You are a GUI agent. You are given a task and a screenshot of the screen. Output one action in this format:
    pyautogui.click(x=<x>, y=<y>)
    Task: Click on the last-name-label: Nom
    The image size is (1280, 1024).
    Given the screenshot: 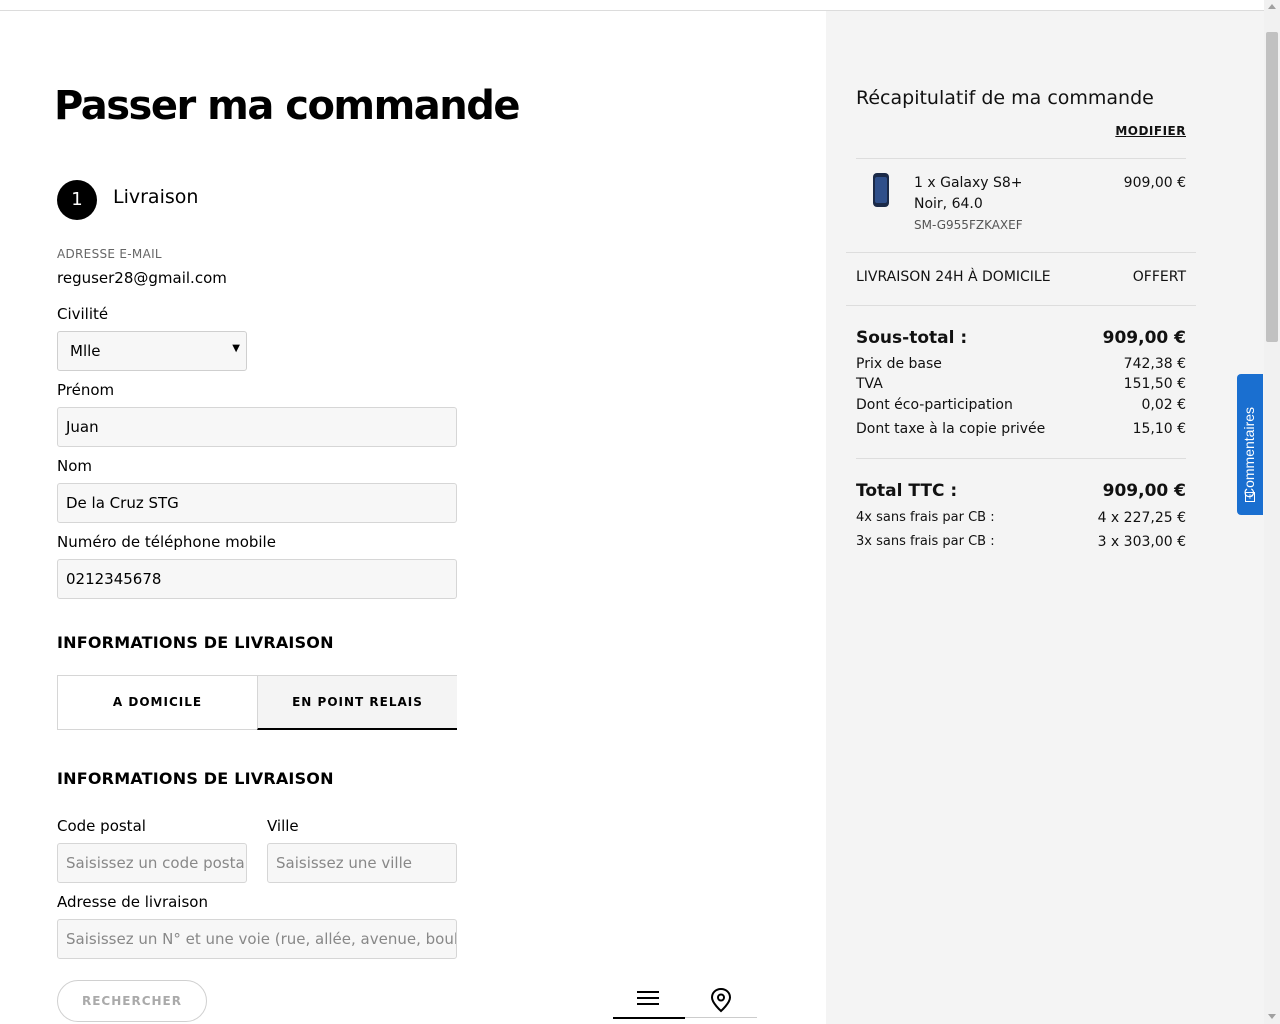 What is the action you would take?
    pyautogui.click(x=75, y=466)
    